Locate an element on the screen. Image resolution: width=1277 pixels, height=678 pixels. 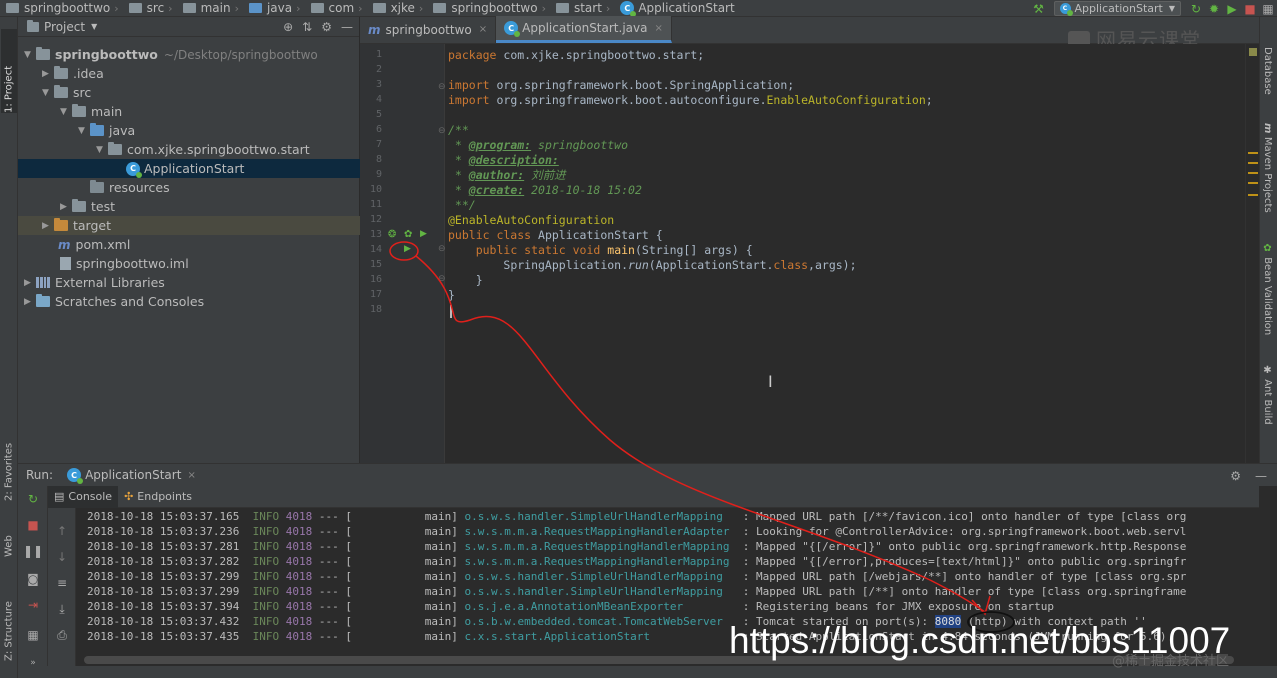
tool-tab-favorites: 2: Favorites is located at coordinates (9, 464).